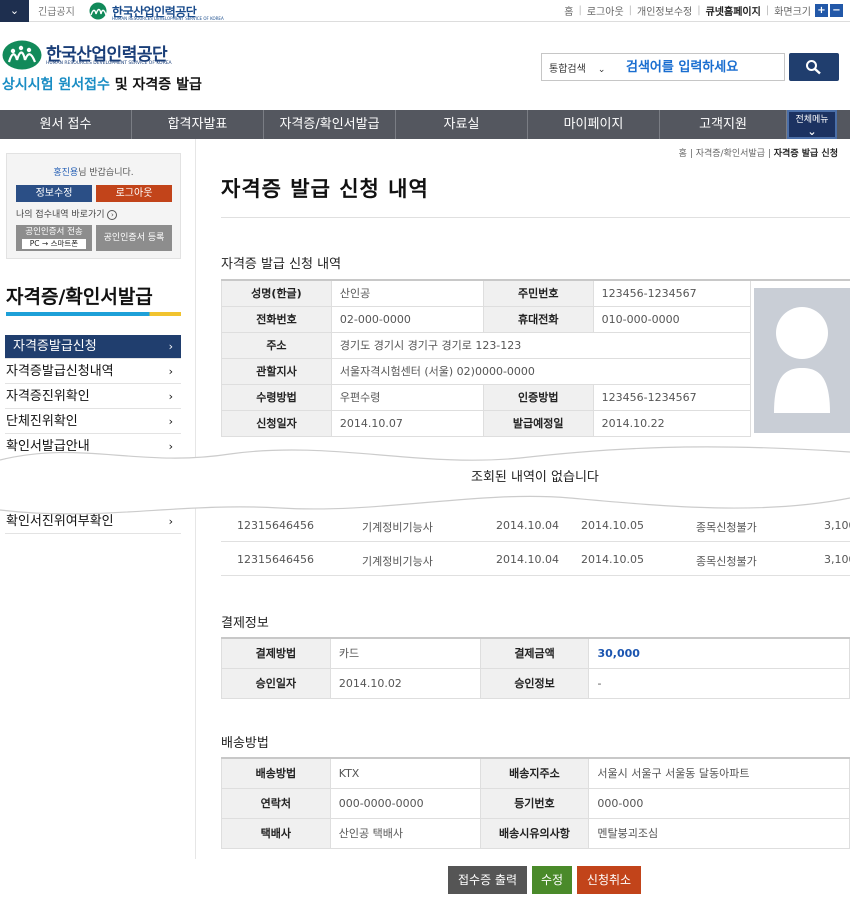 The height and width of the screenshot is (915, 850). What do you see at coordinates (407, 423) in the screenshot?
I see `apply-date-value: 2014.10.07` at bounding box center [407, 423].